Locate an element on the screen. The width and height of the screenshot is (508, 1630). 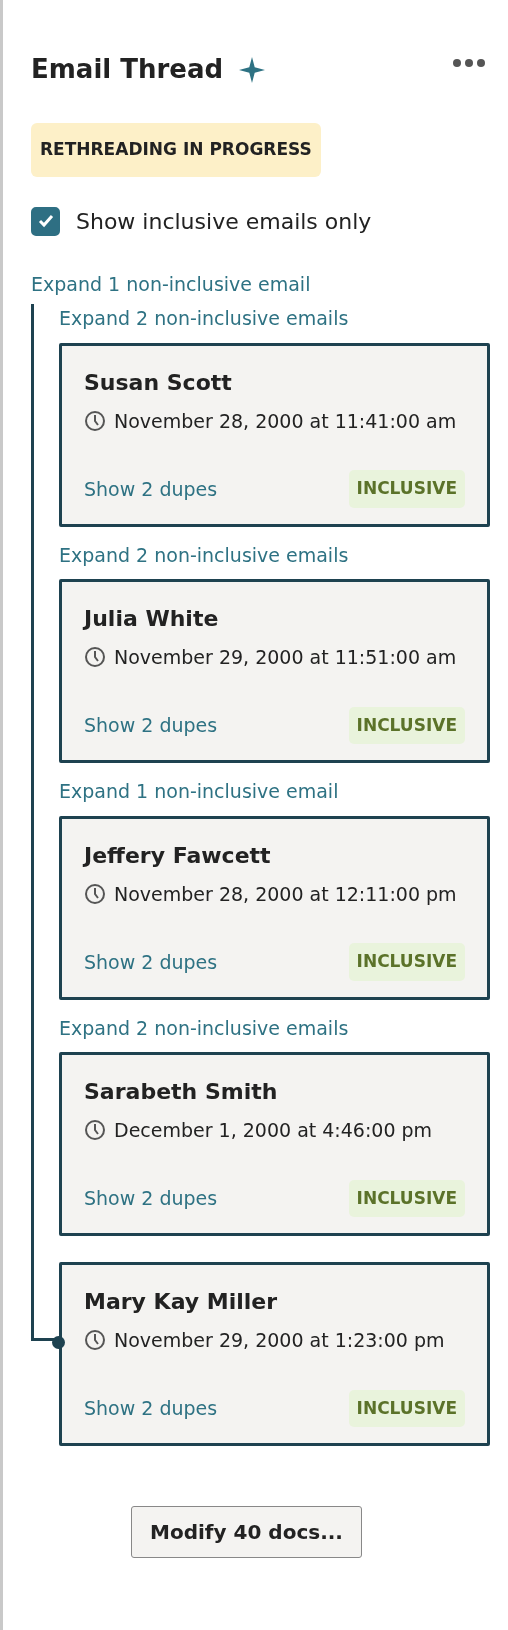
email-card: Mary Kay Miller November 29, 2000 at 1:23:00 pm Show 2 dupes INCLUSIVE is located at coordinates (274, 1354).